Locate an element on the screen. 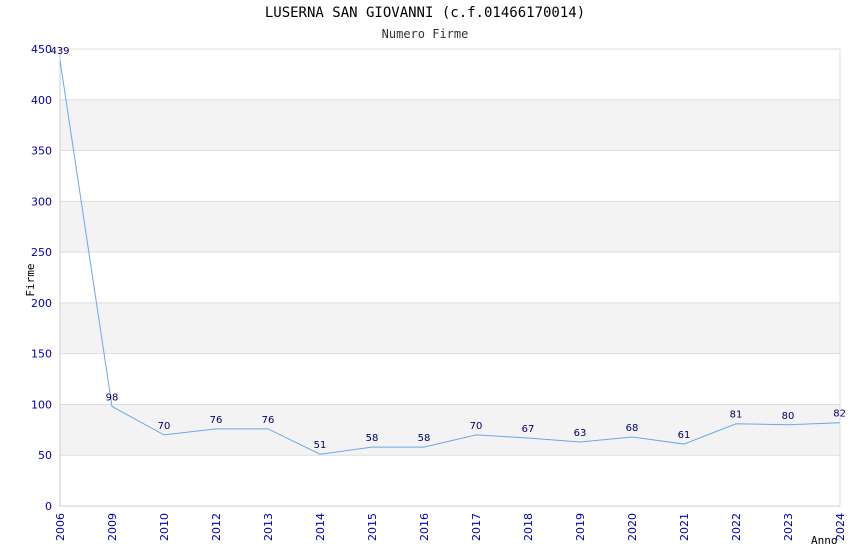 The image size is (850, 550). y-tick-label: 50 is located at coordinates (45, 455).